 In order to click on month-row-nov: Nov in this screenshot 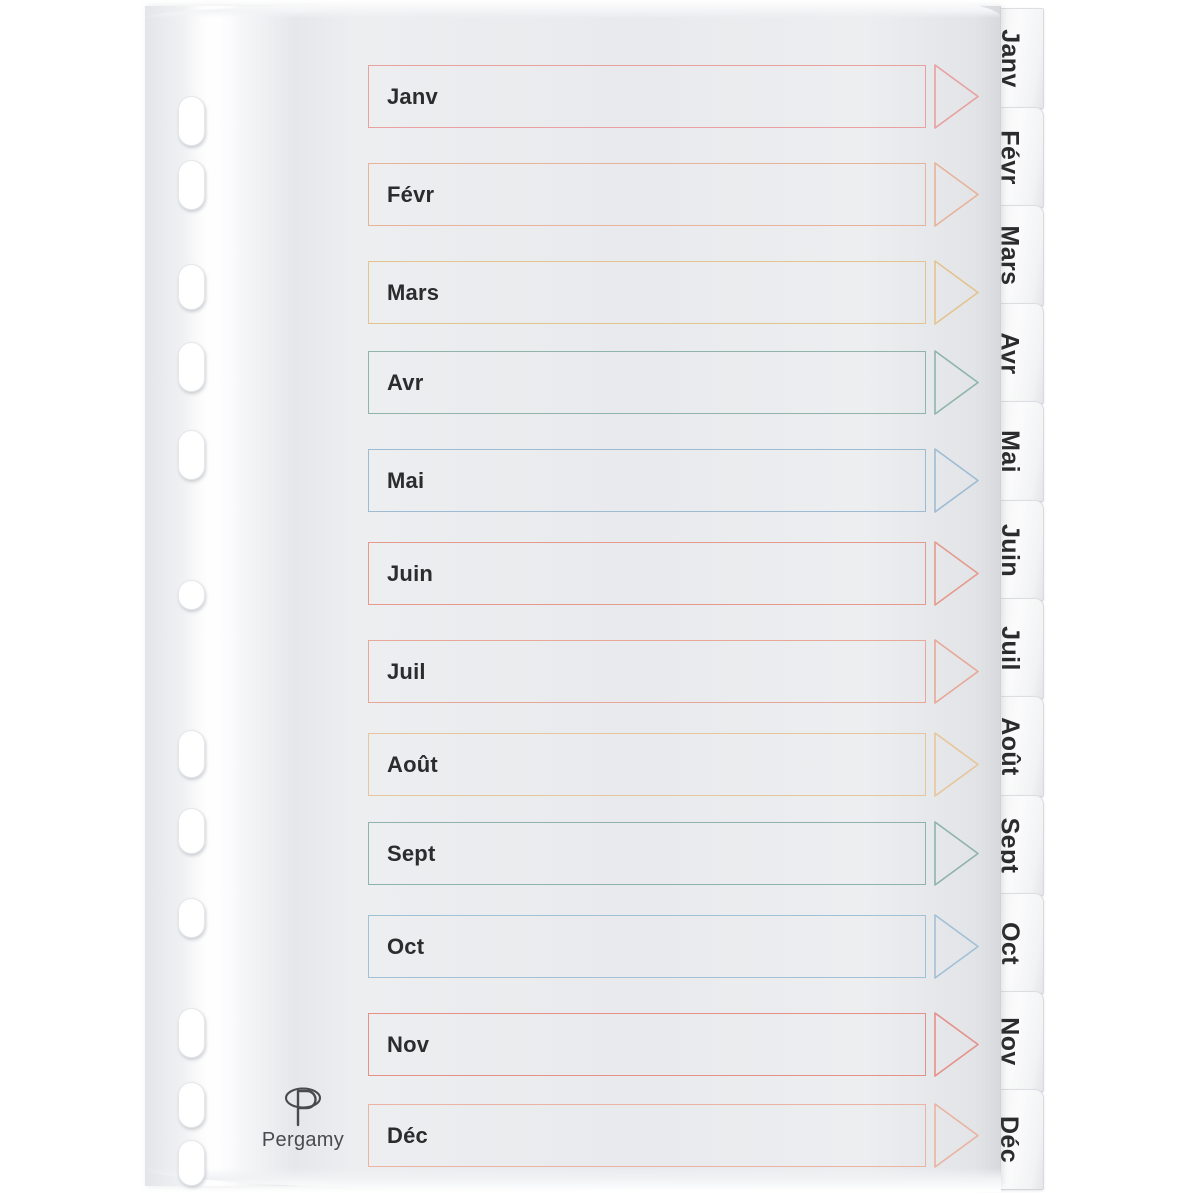, I will do `click(673, 1044)`.